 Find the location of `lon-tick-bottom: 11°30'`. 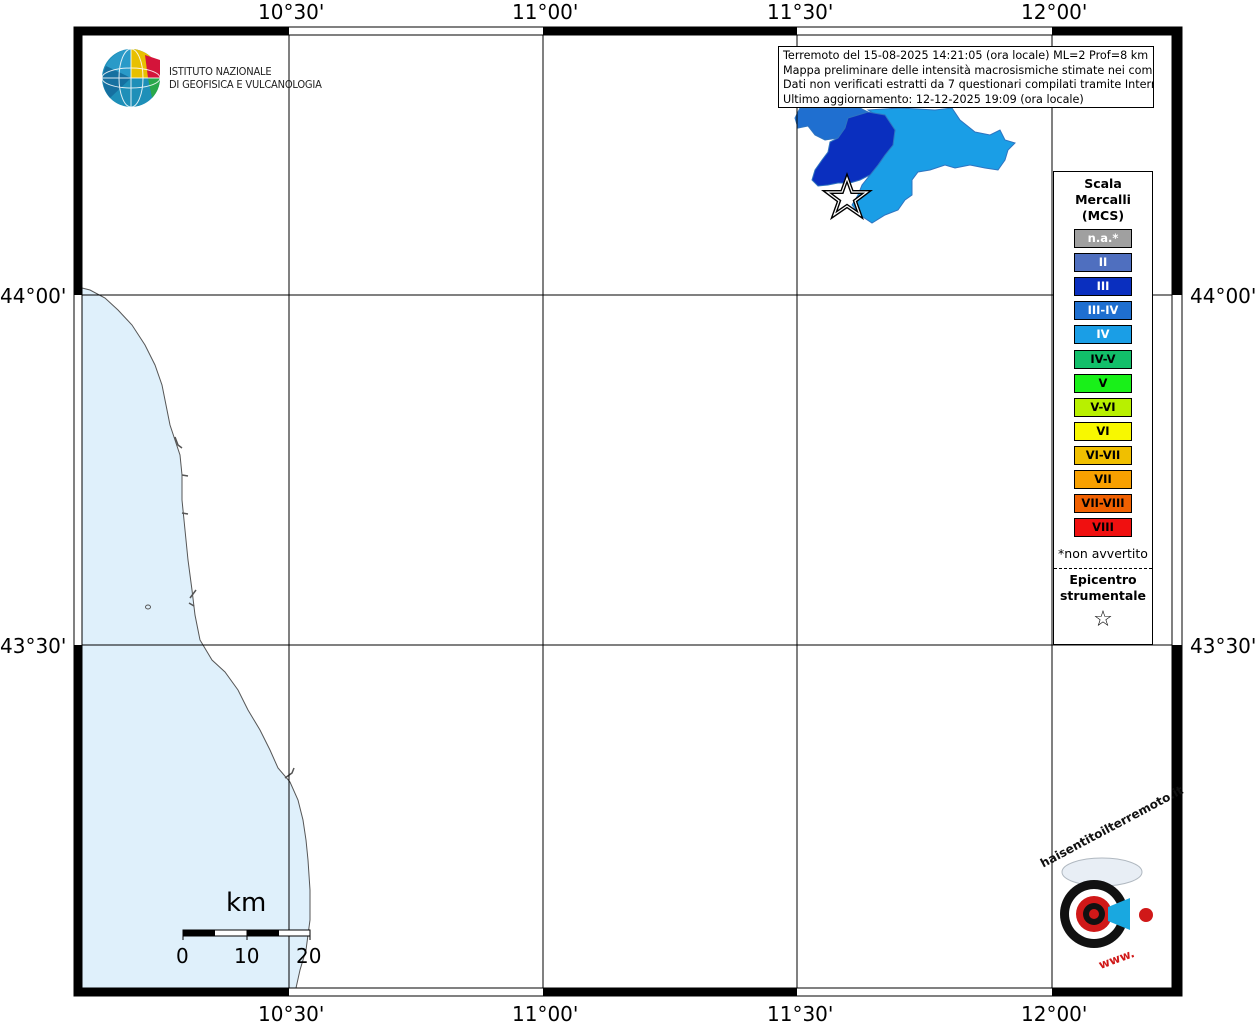

lon-tick-bottom: 11°30' is located at coordinates (800, 1014).